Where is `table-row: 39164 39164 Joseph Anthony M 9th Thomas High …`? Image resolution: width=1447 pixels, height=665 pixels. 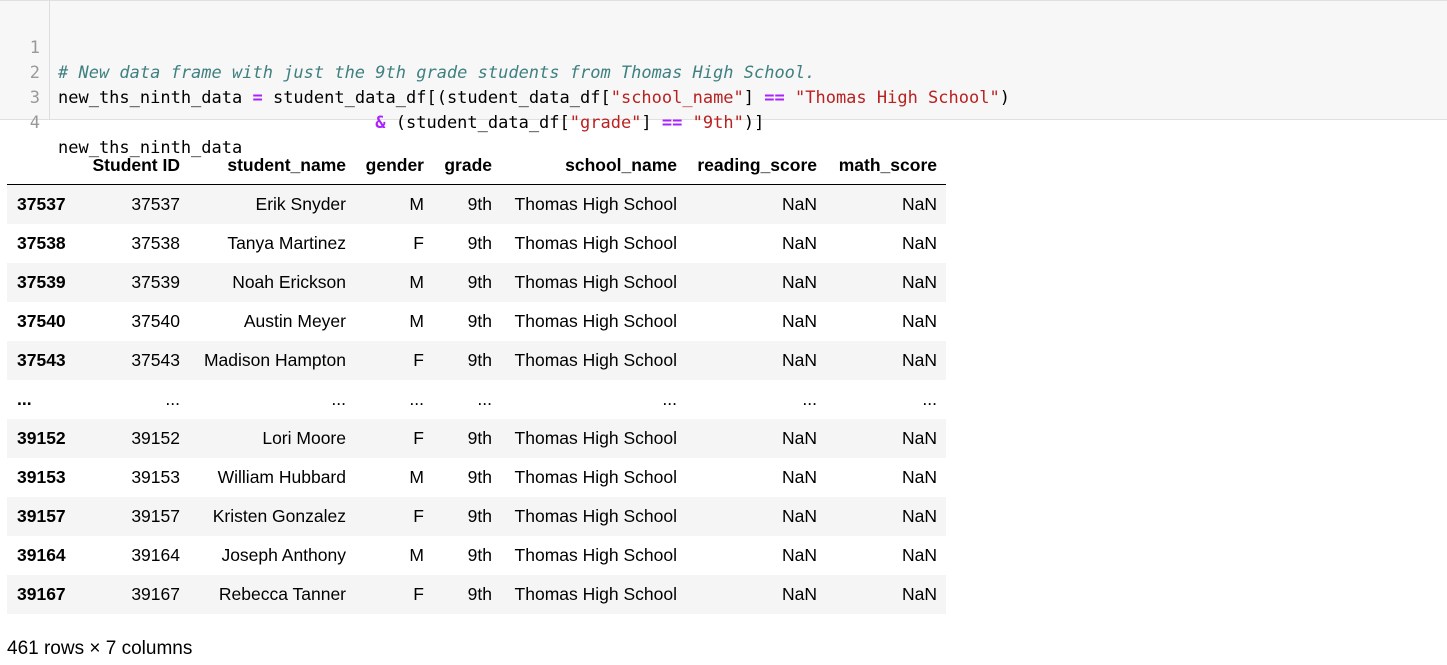
table-row: 39164 39164 Joseph Anthony M 9th Thomas High … is located at coordinates (476, 555).